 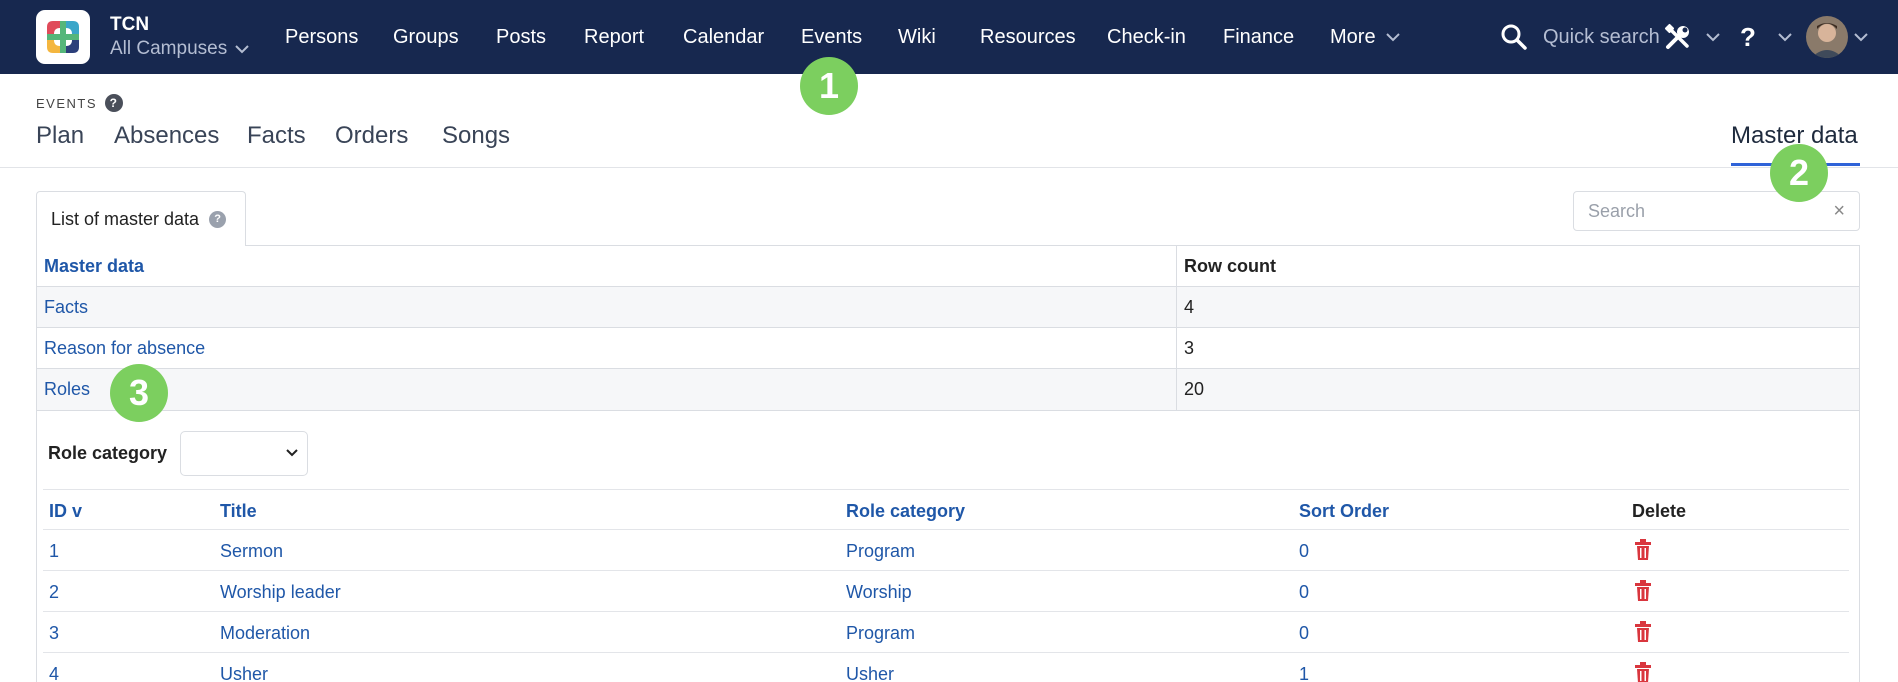 What do you see at coordinates (870, 673) in the screenshot?
I see `role-category: Usher` at bounding box center [870, 673].